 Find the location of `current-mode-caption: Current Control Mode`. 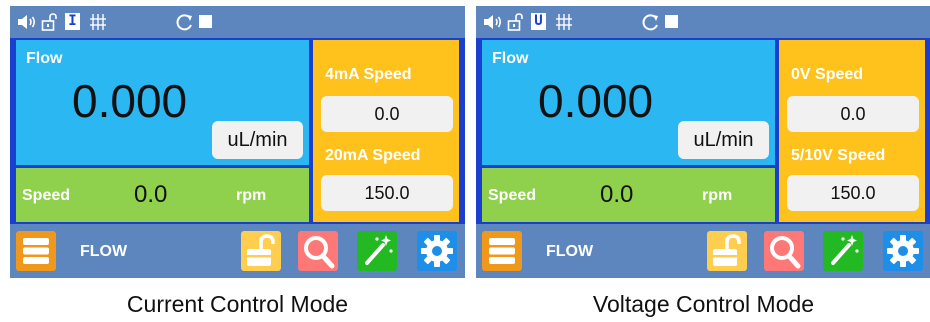

current-mode-caption: Current Control Mode is located at coordinates (237, 304).